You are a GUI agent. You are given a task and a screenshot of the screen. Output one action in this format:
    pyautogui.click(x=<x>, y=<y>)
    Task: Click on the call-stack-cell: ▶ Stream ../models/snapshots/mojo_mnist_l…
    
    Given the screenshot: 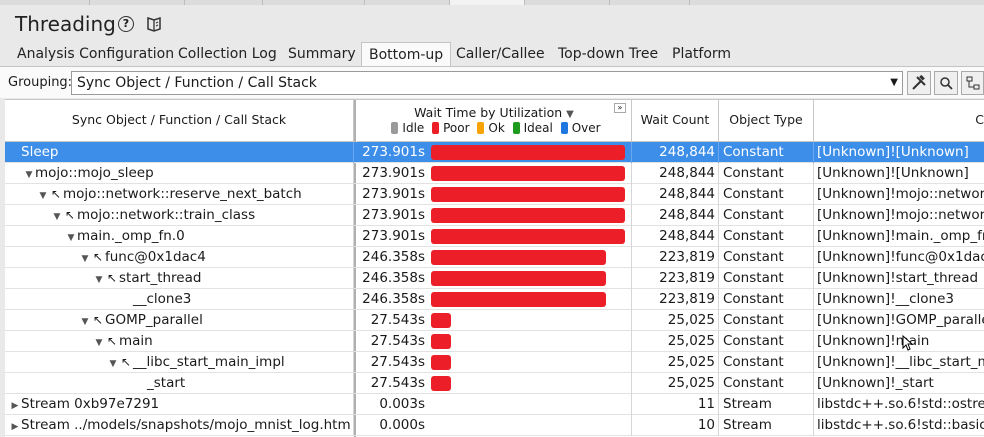 What is the action you would take?
    pyautogui.click(x=179, y=425)
    